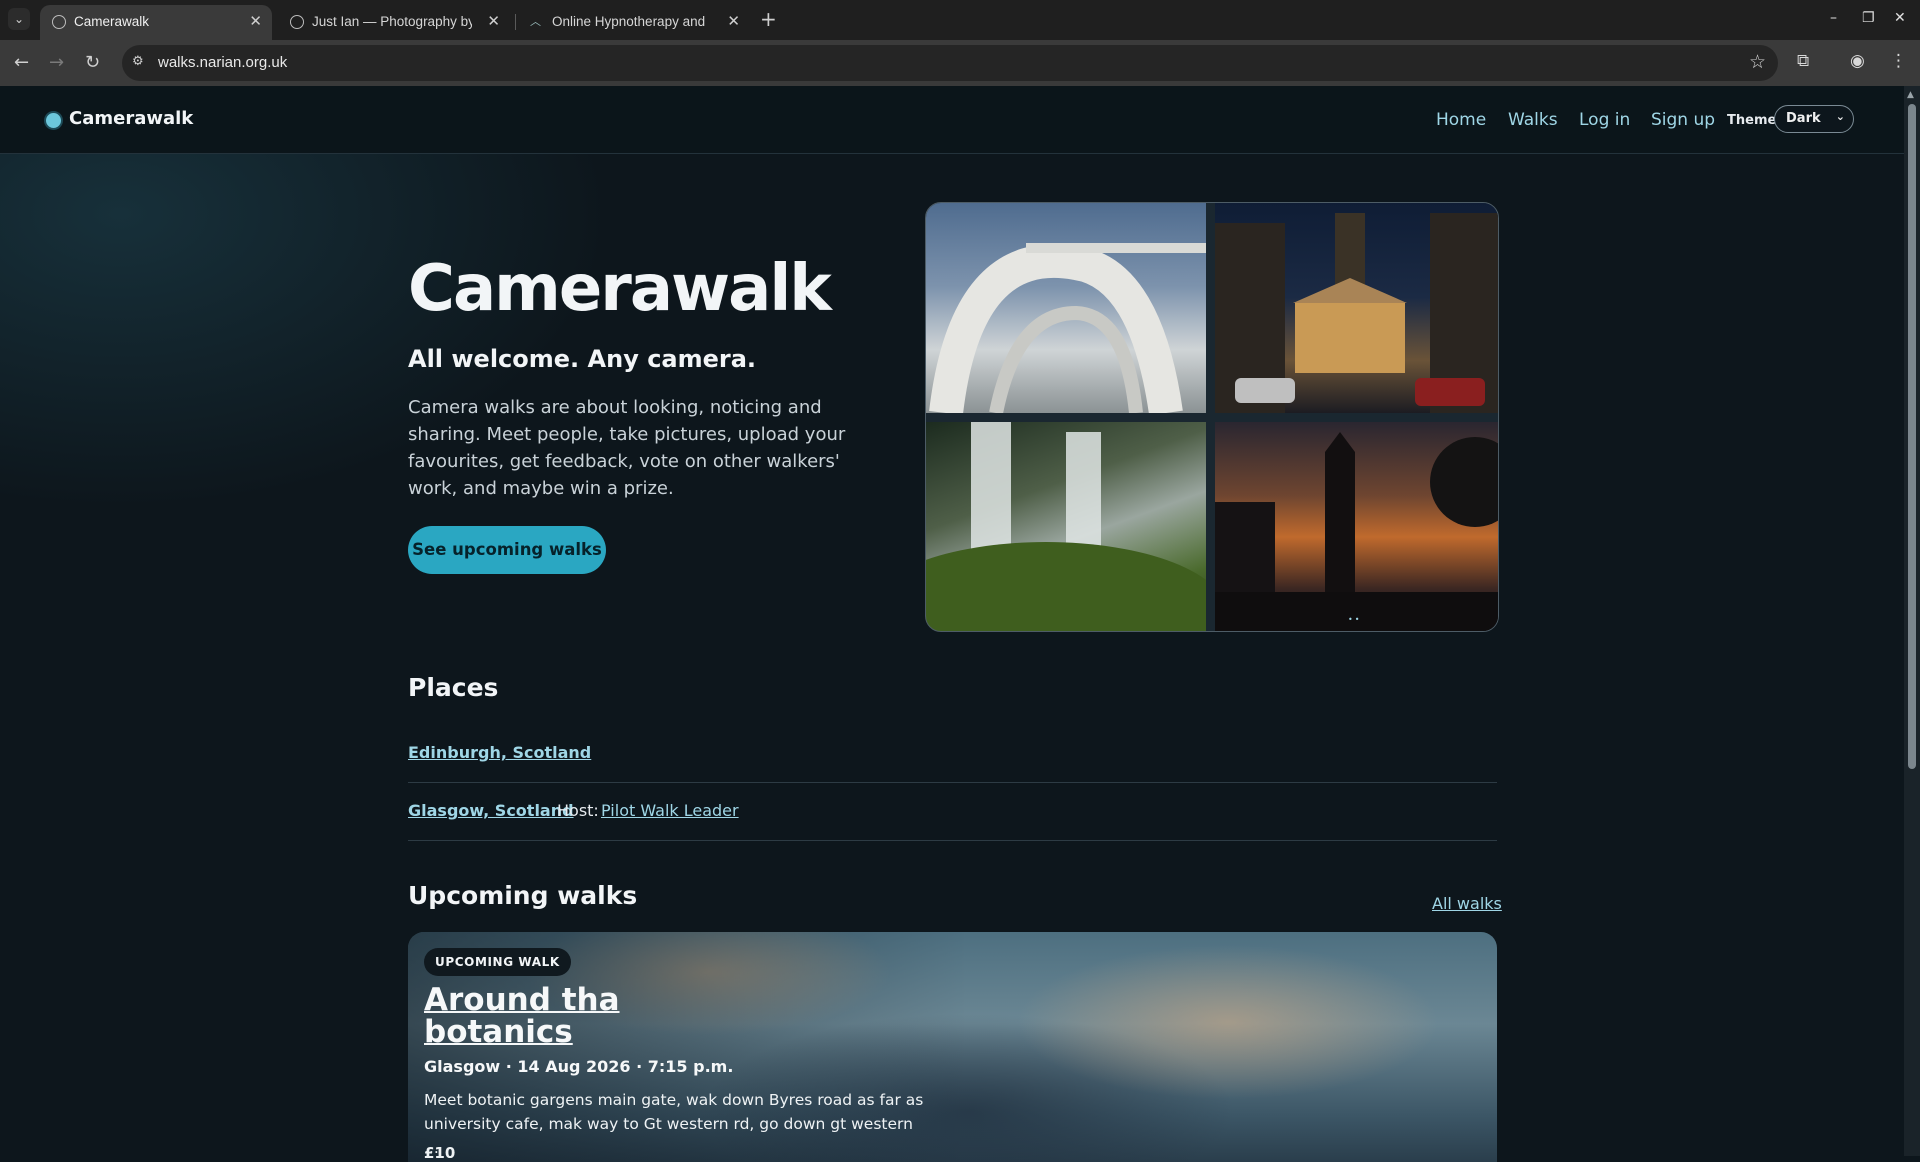  What do you see at coordinates (524, 1016) in the screenshot?
I see `walk-title-link: Around tha botanics` at bounding box center [524, 1016].